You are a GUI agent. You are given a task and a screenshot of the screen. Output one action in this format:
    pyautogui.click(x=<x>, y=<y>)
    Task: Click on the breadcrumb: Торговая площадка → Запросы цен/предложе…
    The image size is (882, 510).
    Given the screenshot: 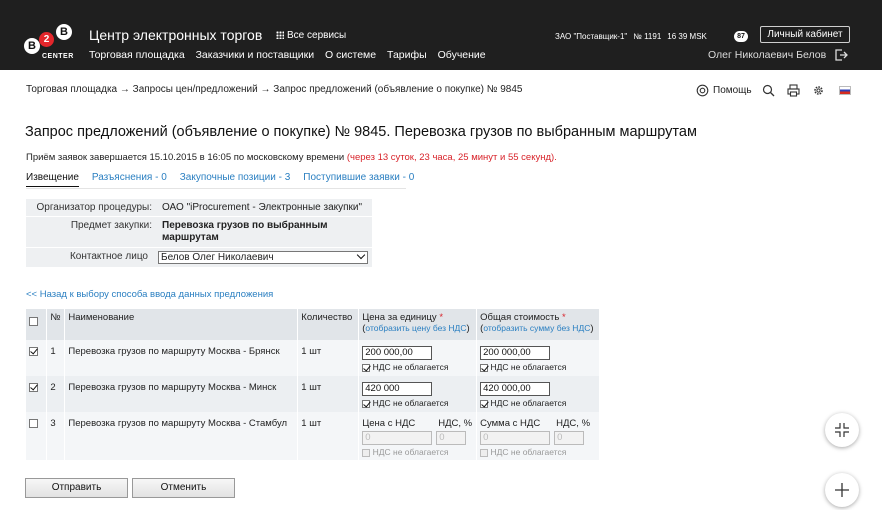 What is the action you would take?
    pyautogui.click(x=274, y=89)
    